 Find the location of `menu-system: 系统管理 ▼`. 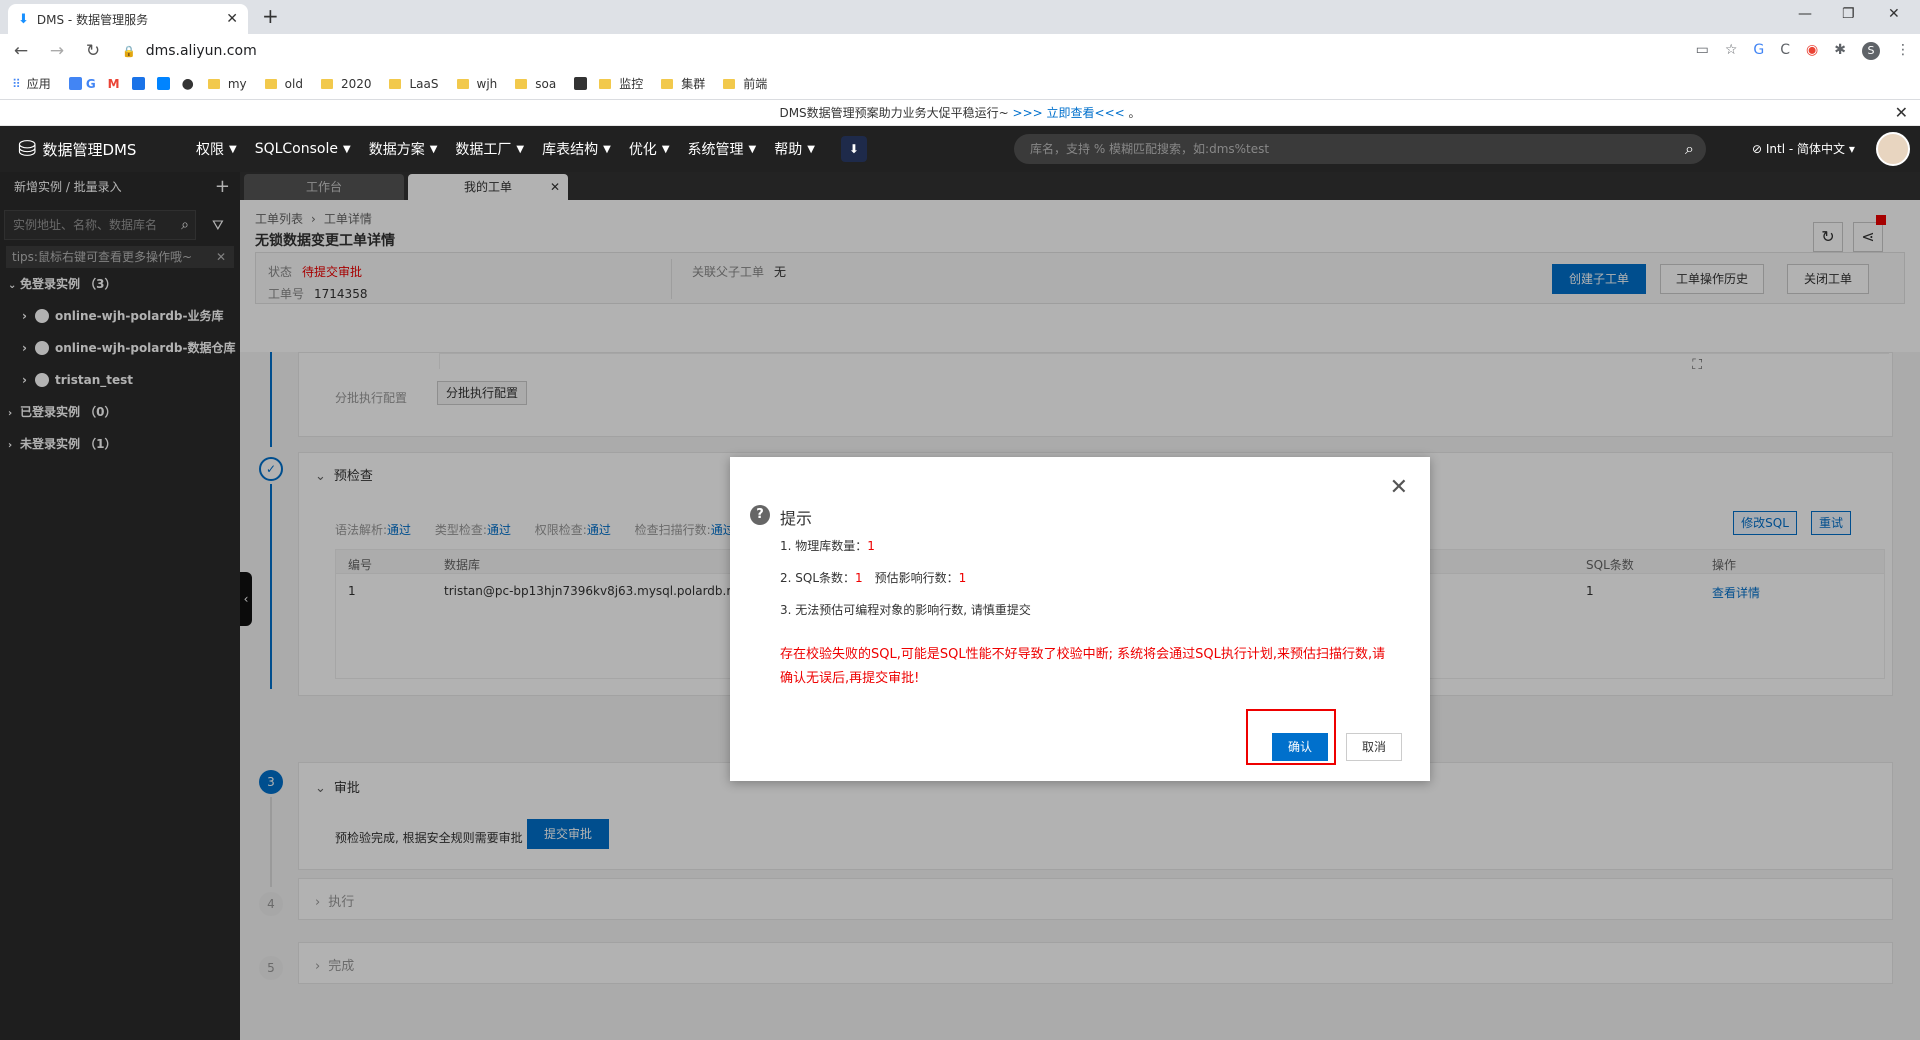

menu-system: 系统管理 ▼ is located at coordinates (722, 149).